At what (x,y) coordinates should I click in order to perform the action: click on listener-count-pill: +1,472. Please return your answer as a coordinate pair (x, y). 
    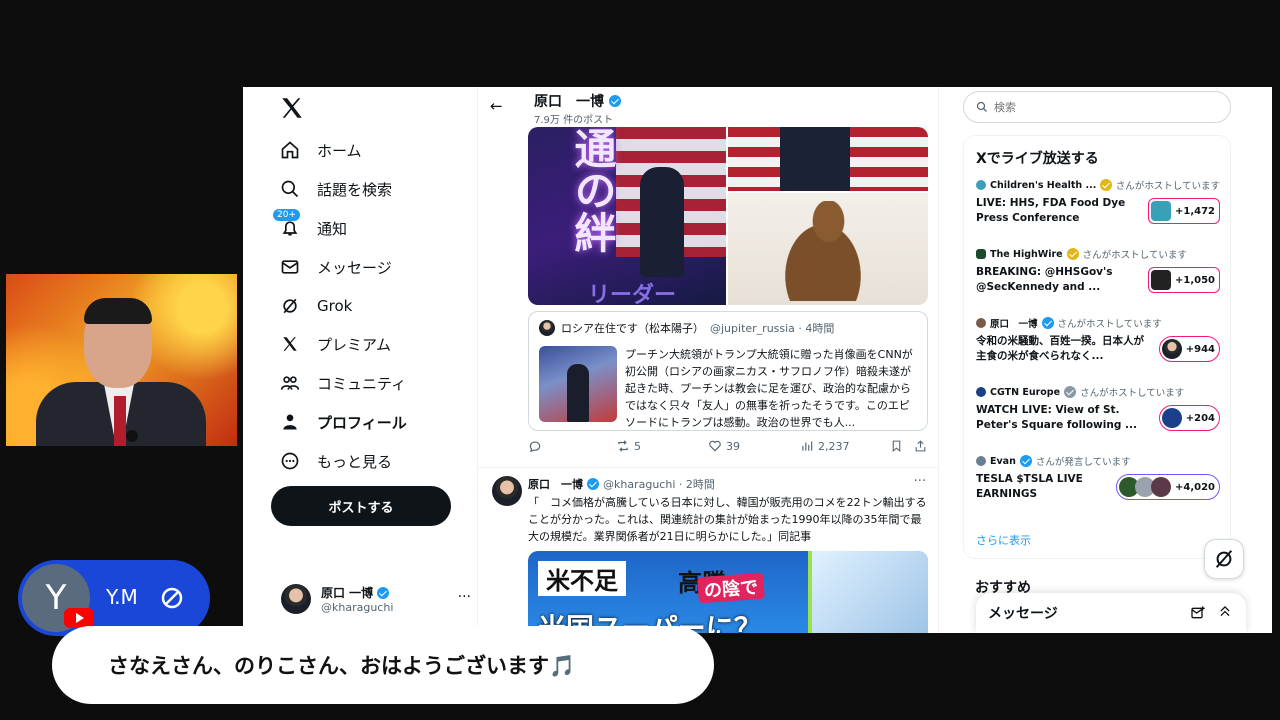
    Looking at the image, I should click on (1183, 211).